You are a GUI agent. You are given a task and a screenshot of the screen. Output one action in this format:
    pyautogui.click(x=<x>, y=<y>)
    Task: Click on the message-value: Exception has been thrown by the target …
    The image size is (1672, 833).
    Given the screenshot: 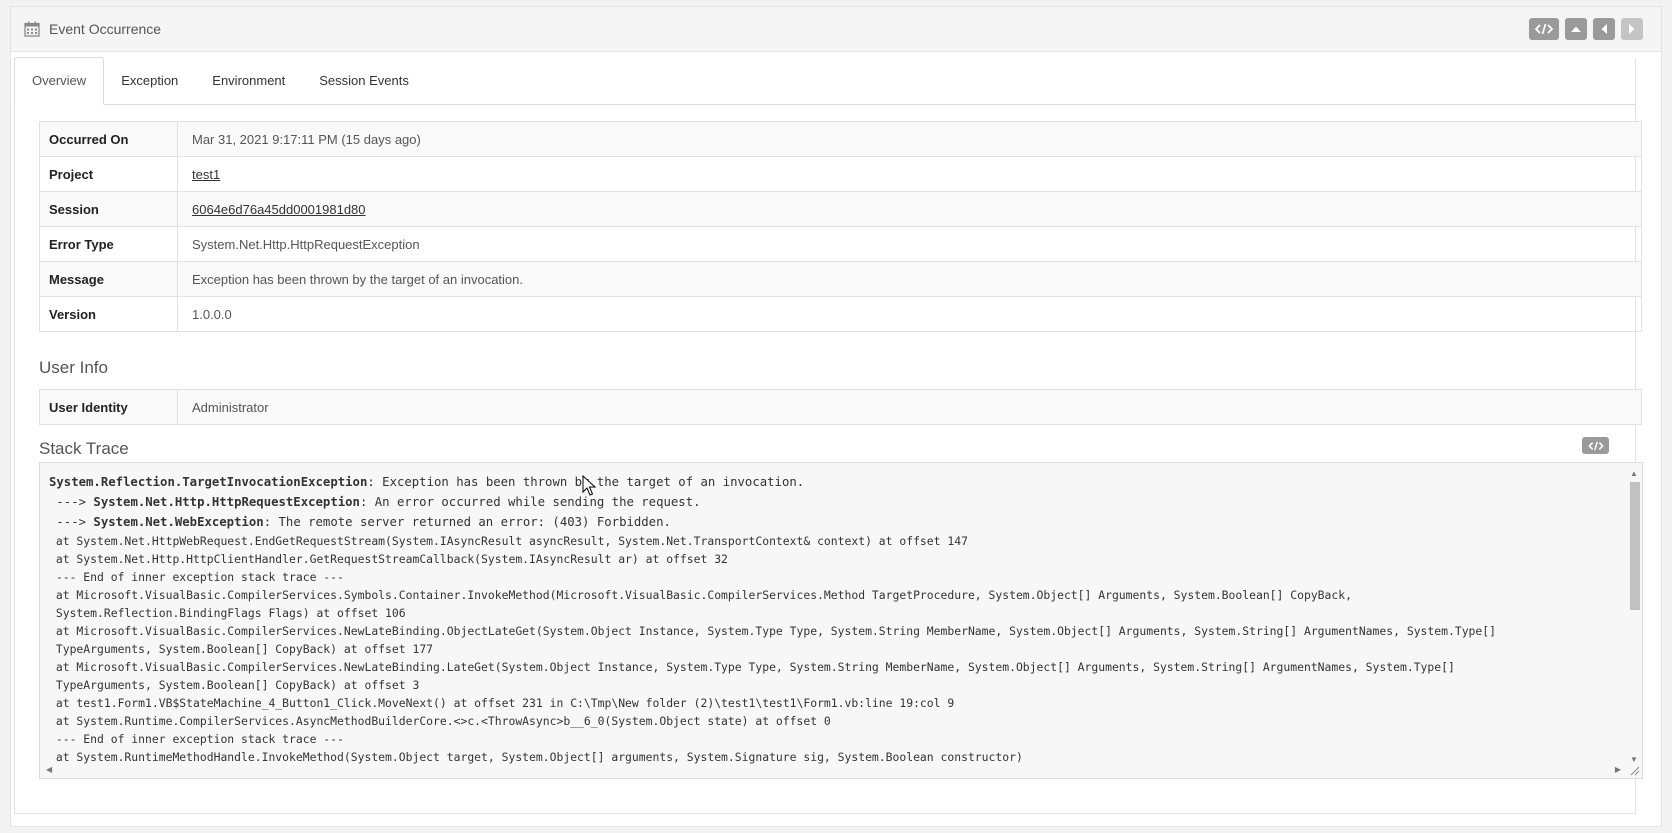 What is the action you would take?
    pyautogui.click(x=909, y=279)
    